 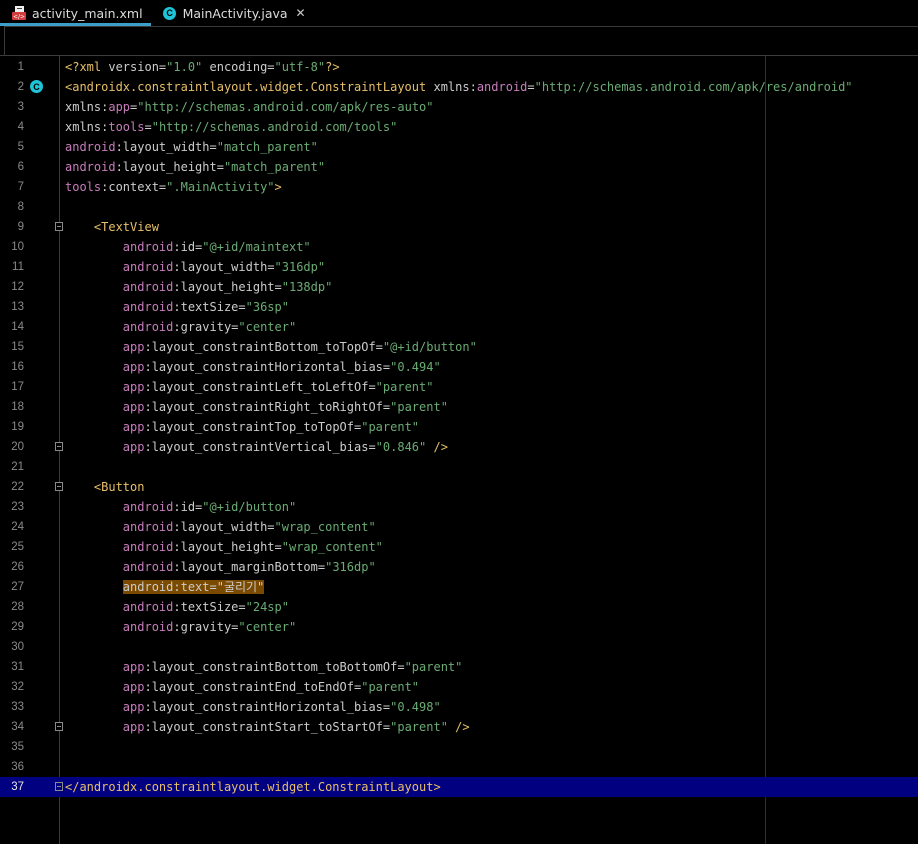 I want to click on code-line: 23 android:id="@+id/button", so click(x=459, y=507).